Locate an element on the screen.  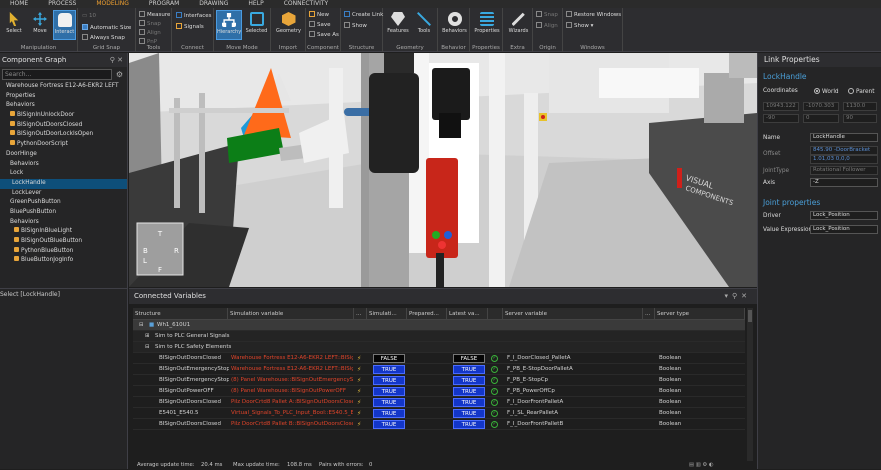
view-cube: T B R L F is located at coordinates (160, 249).